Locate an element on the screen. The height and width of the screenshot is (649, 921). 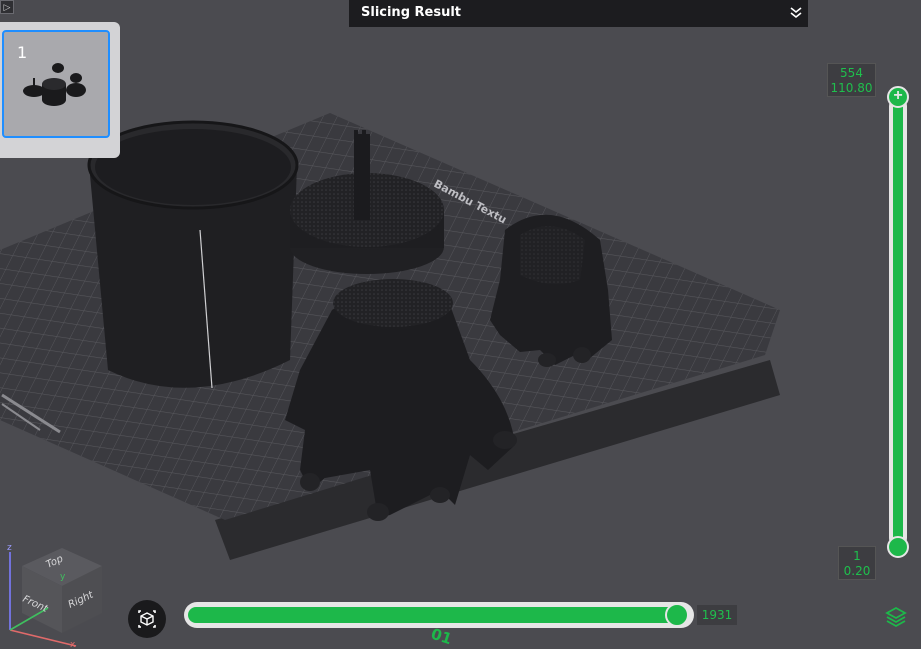
chevron-double-down-icon is located at coordinates (796, 12).